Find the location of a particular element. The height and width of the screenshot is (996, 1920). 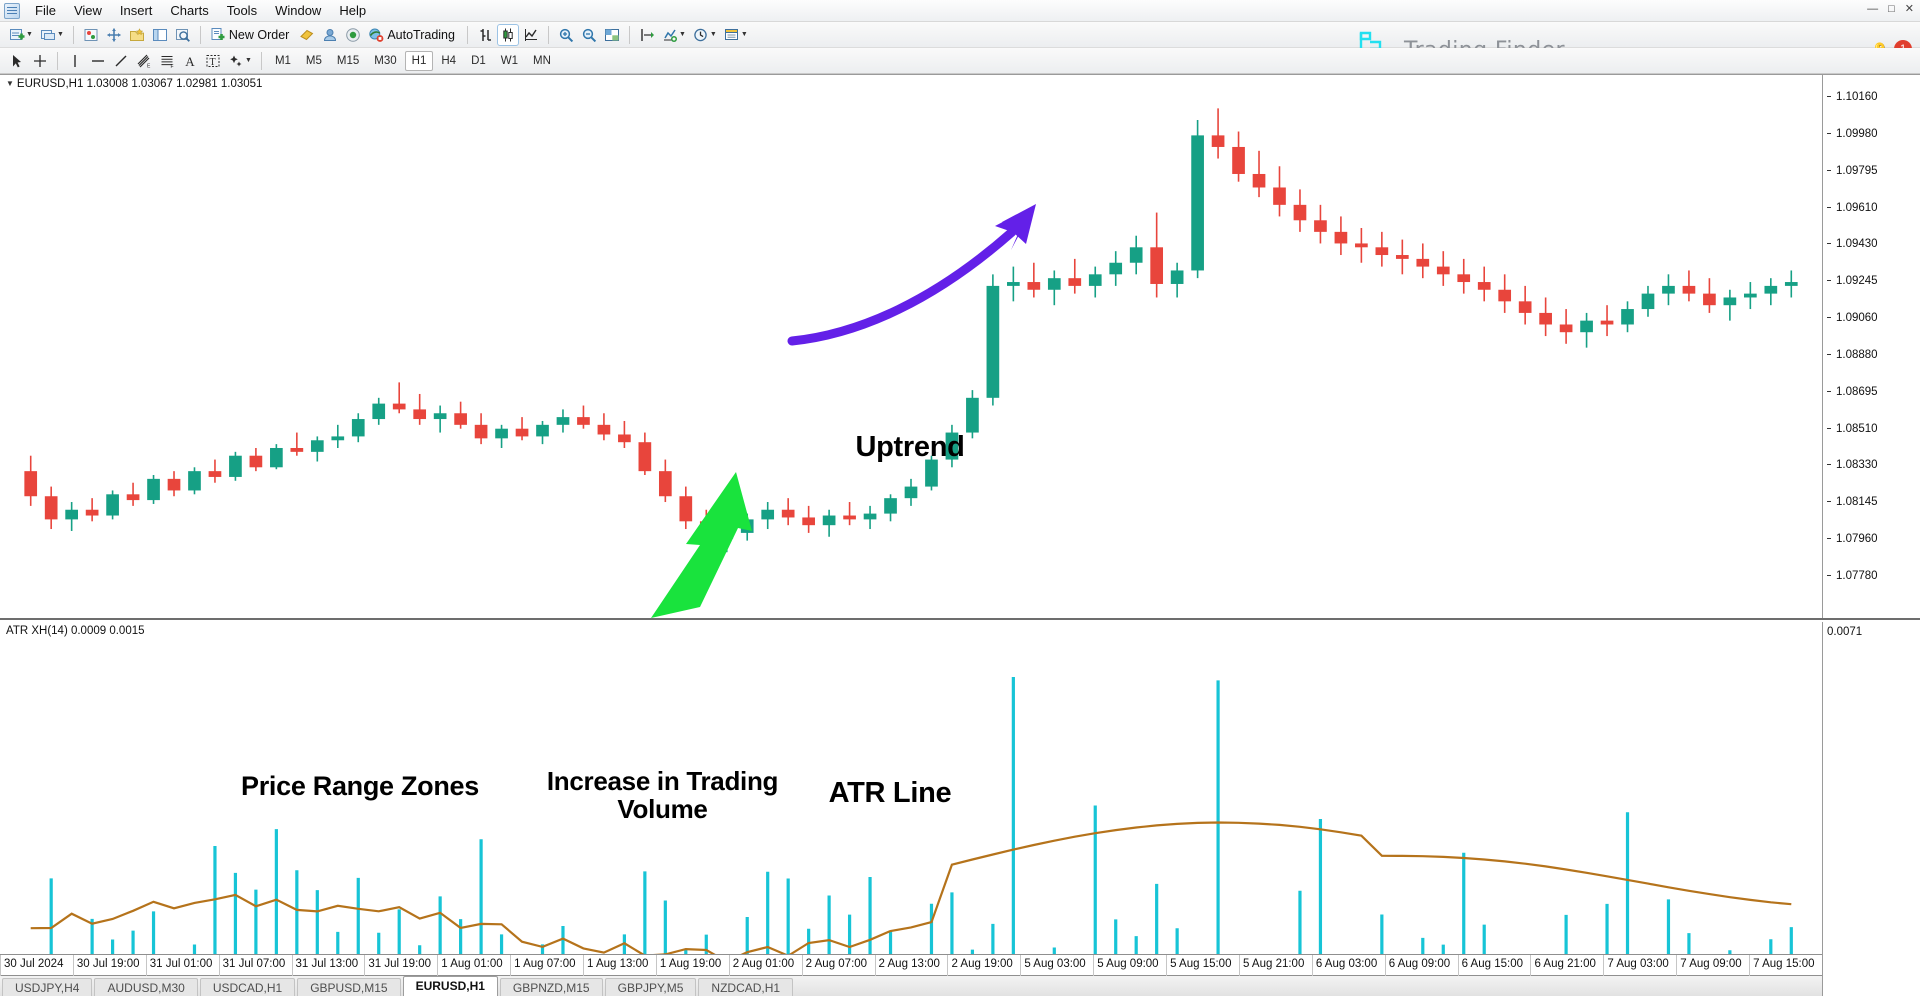

chart-tab: EURUSD,H1 is located at coordinates (450, 986).